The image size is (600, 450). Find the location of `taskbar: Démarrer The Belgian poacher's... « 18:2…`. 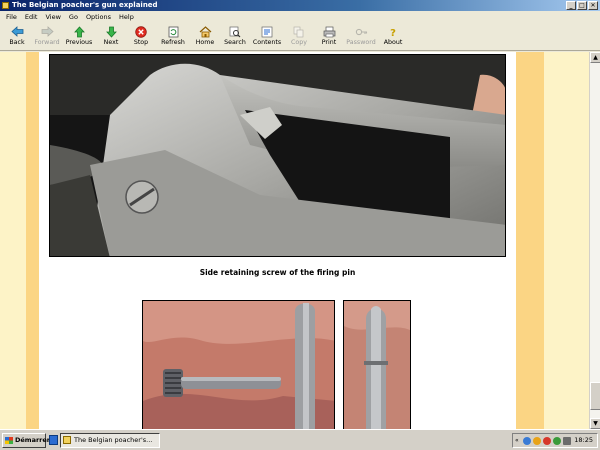

taskbar: Démarrer The Belgian poacher's... « 18:2… is located at coordinates (300, 439).